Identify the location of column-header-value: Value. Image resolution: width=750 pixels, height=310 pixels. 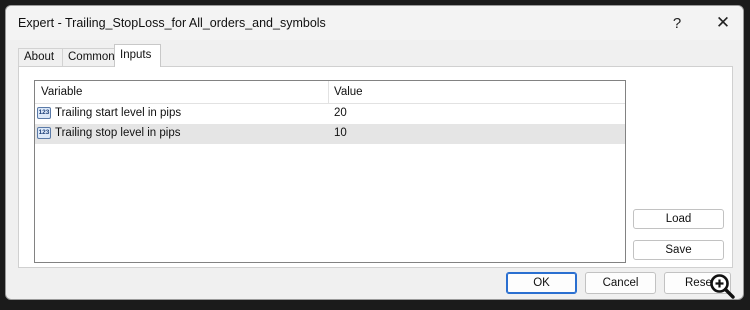
(348, 92).